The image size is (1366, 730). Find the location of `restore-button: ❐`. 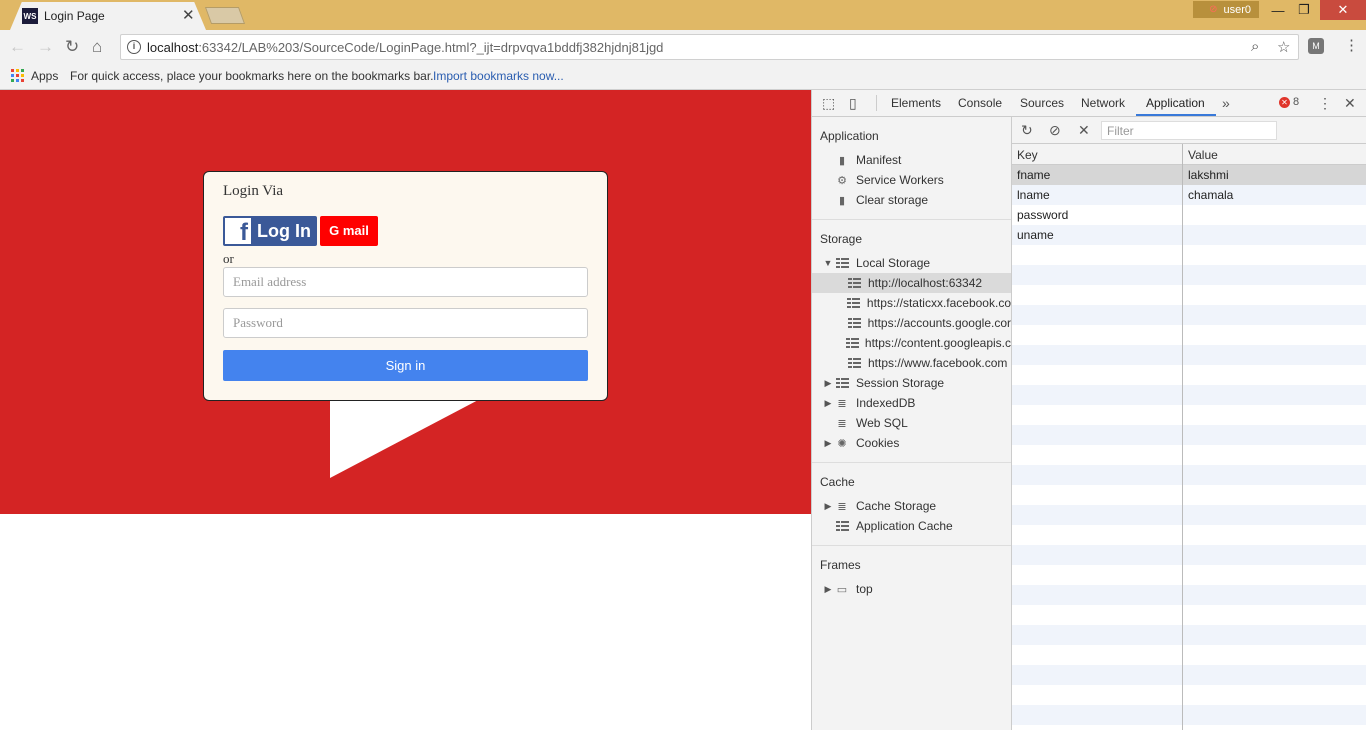

restore-button: ❐ is located at coordinates (1304, 10).